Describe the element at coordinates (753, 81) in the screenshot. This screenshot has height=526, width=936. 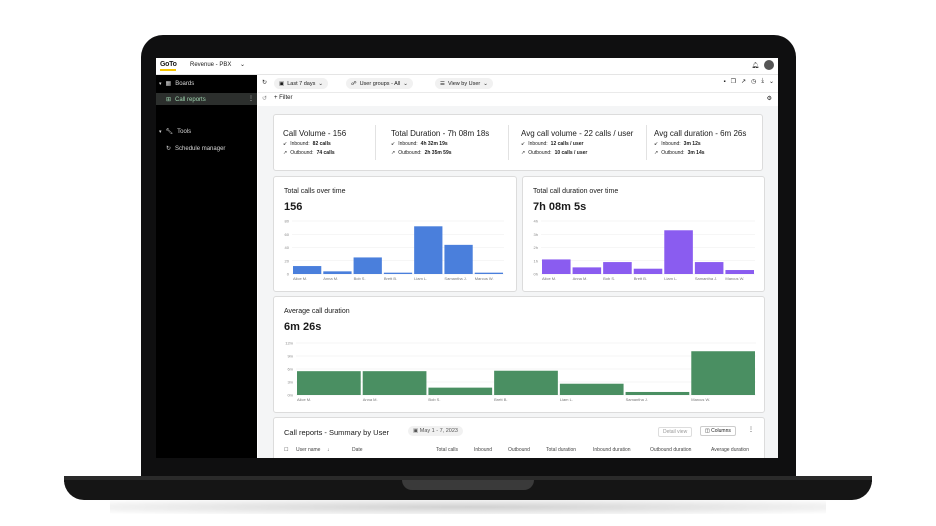
I see `clock-icon: ◷` at that location.